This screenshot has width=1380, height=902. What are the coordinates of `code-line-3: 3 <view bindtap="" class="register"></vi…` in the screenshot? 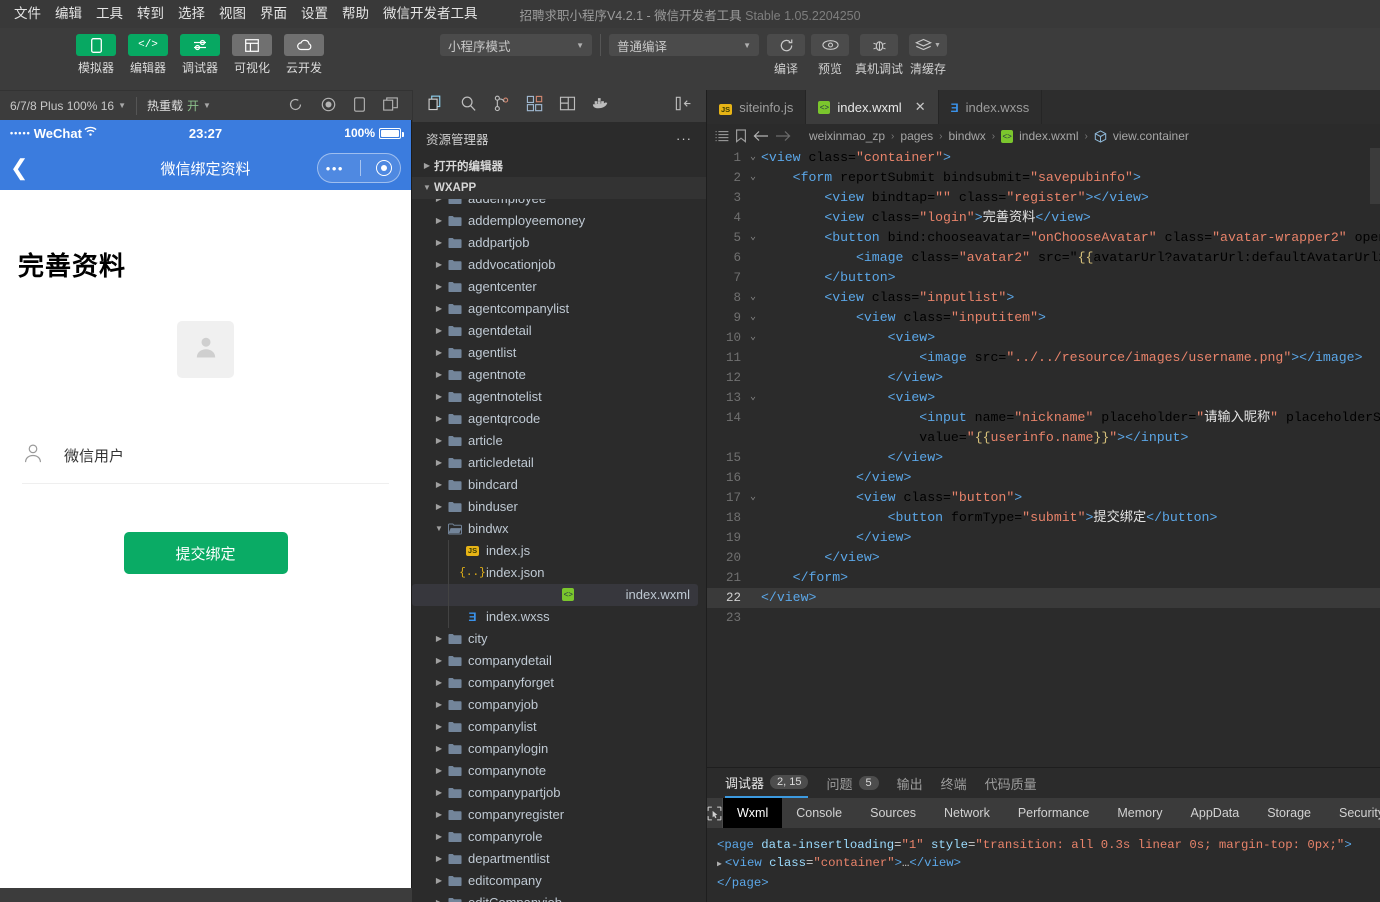 It's located at (1043, 198).